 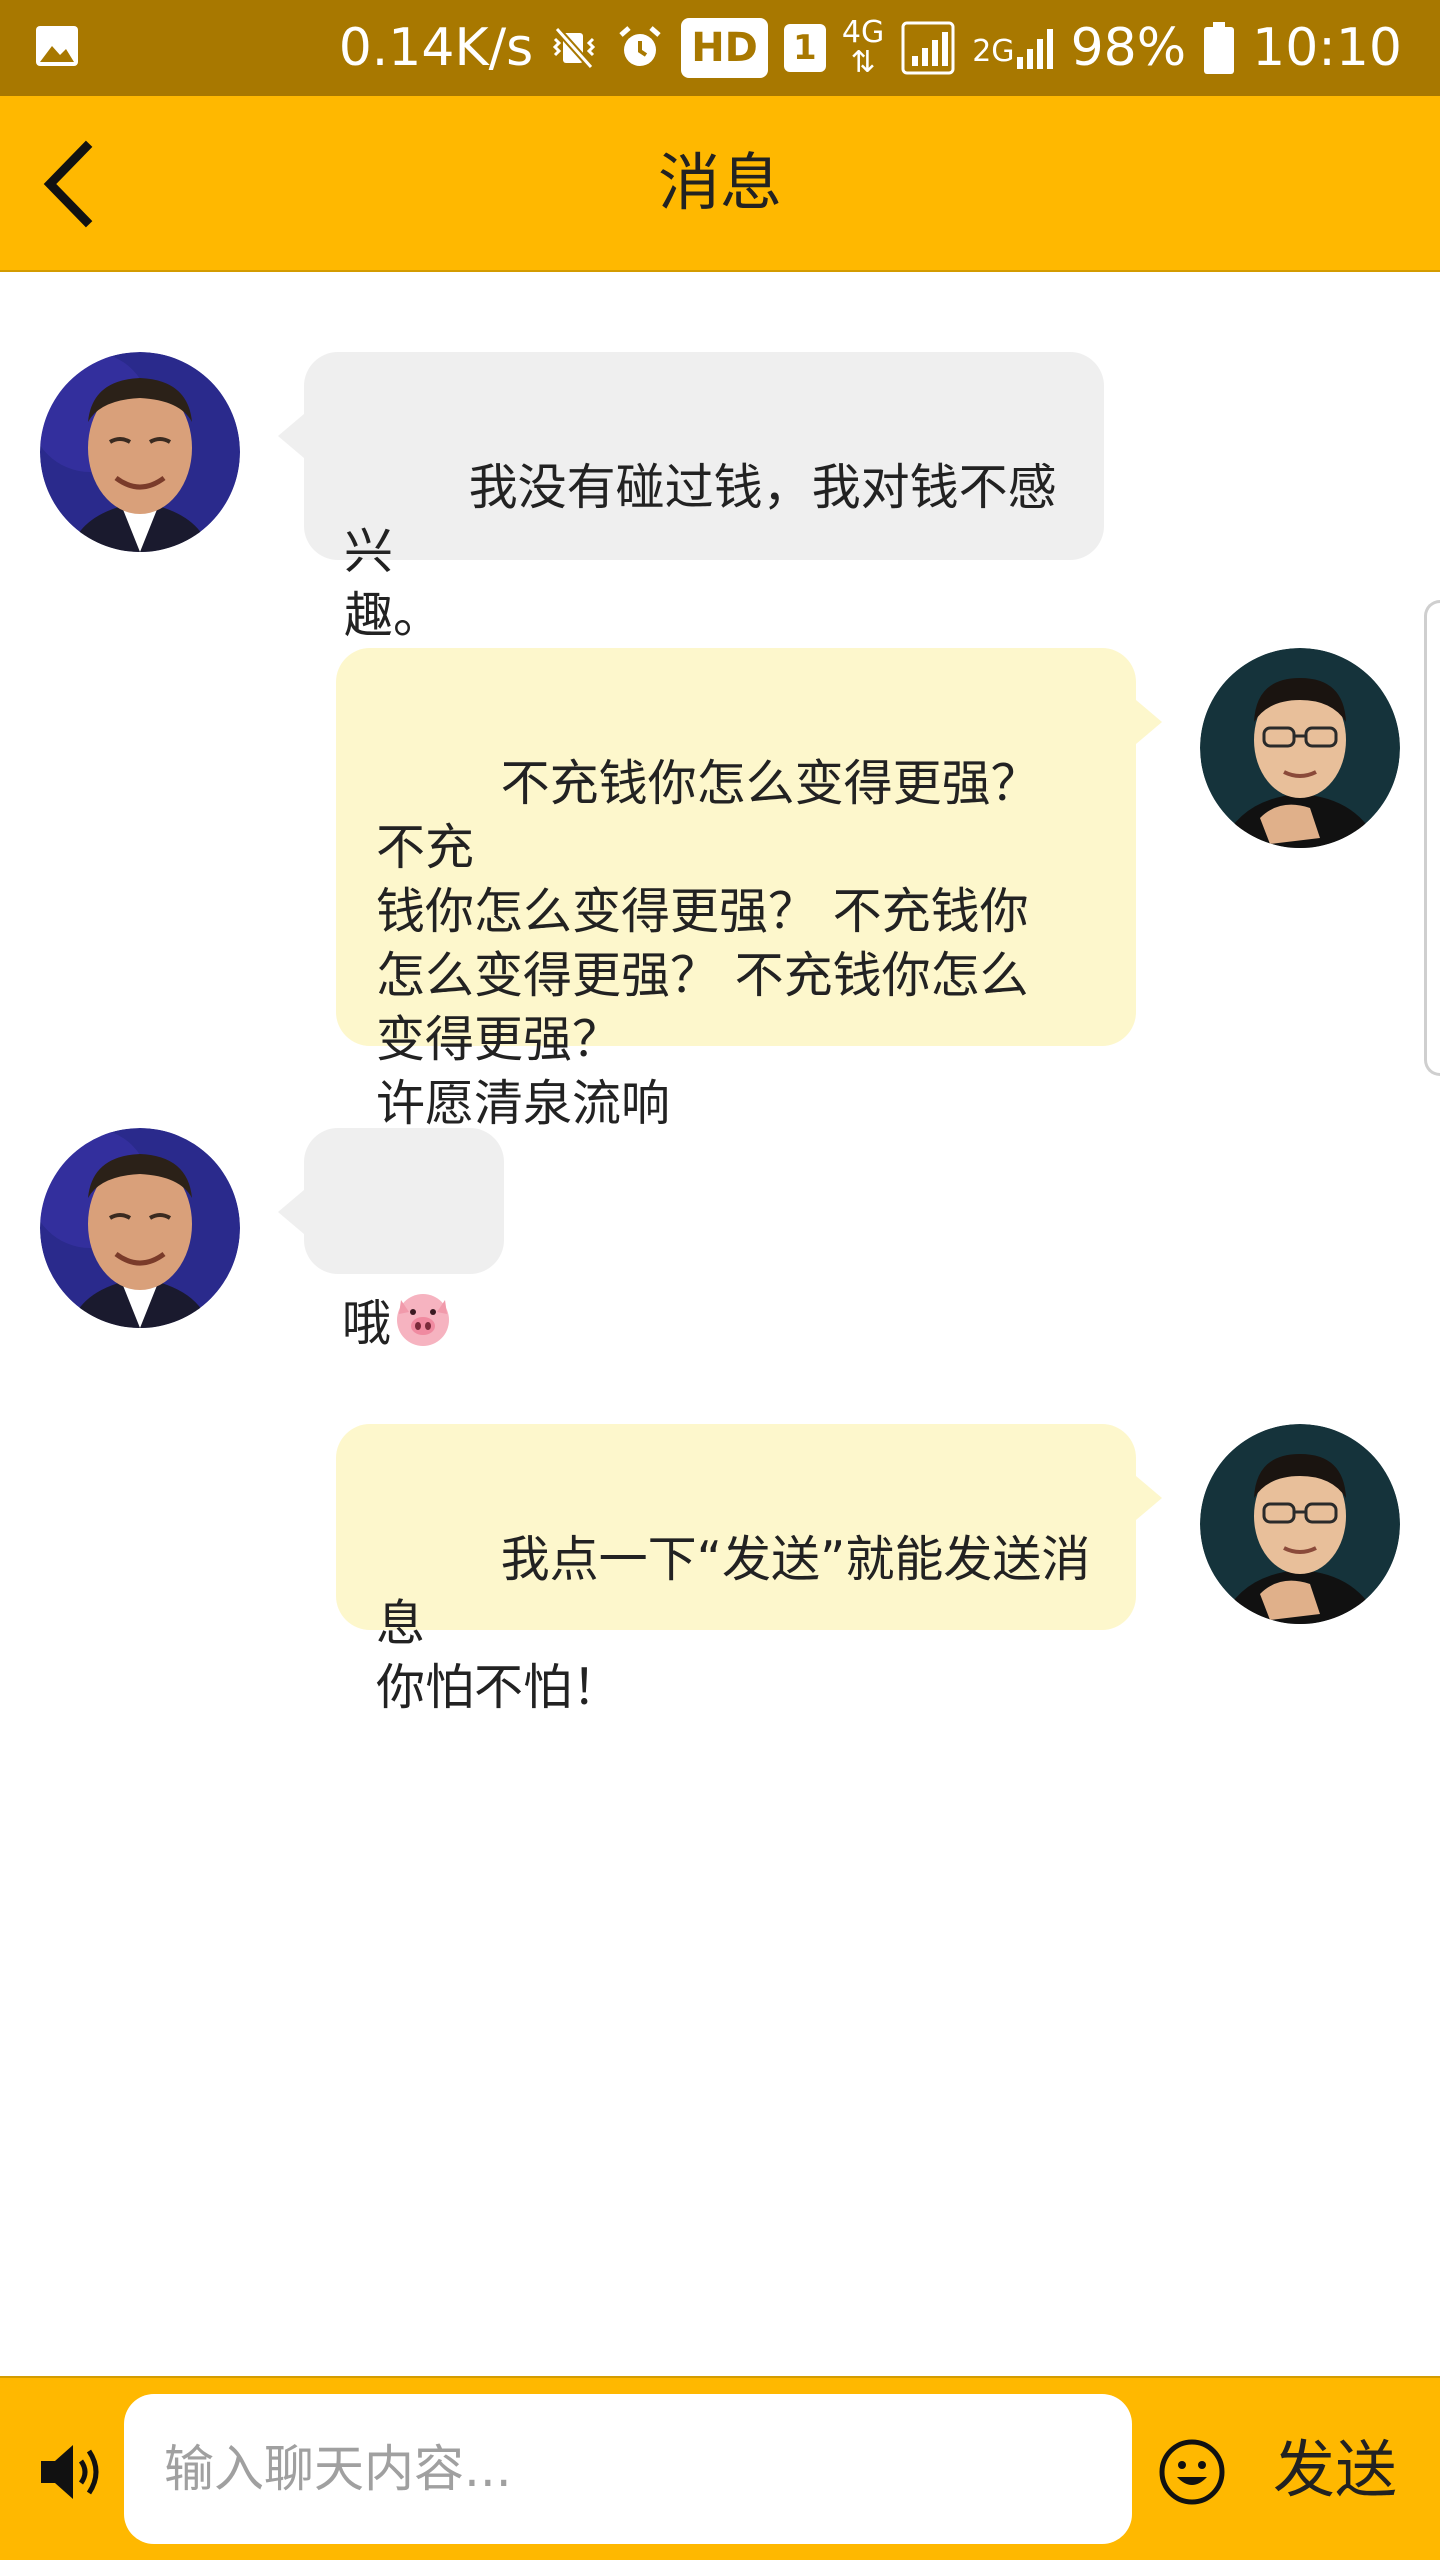 I want to click on vibrate-off-icon, so click(x=574, y=48).